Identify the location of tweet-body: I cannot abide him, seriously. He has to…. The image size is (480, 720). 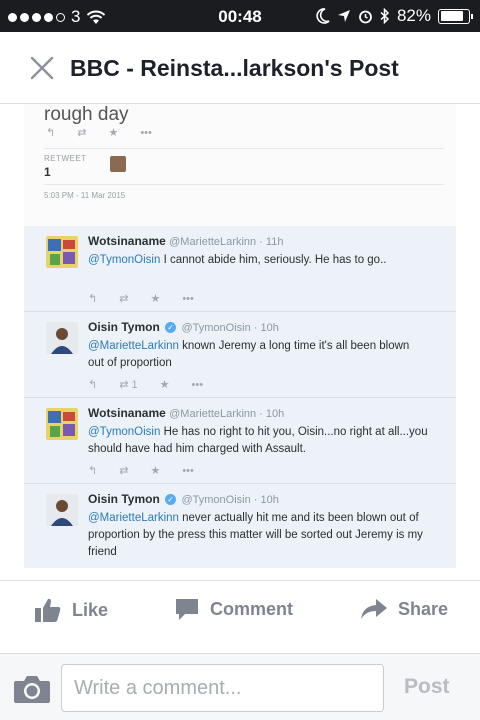
(273, 260).